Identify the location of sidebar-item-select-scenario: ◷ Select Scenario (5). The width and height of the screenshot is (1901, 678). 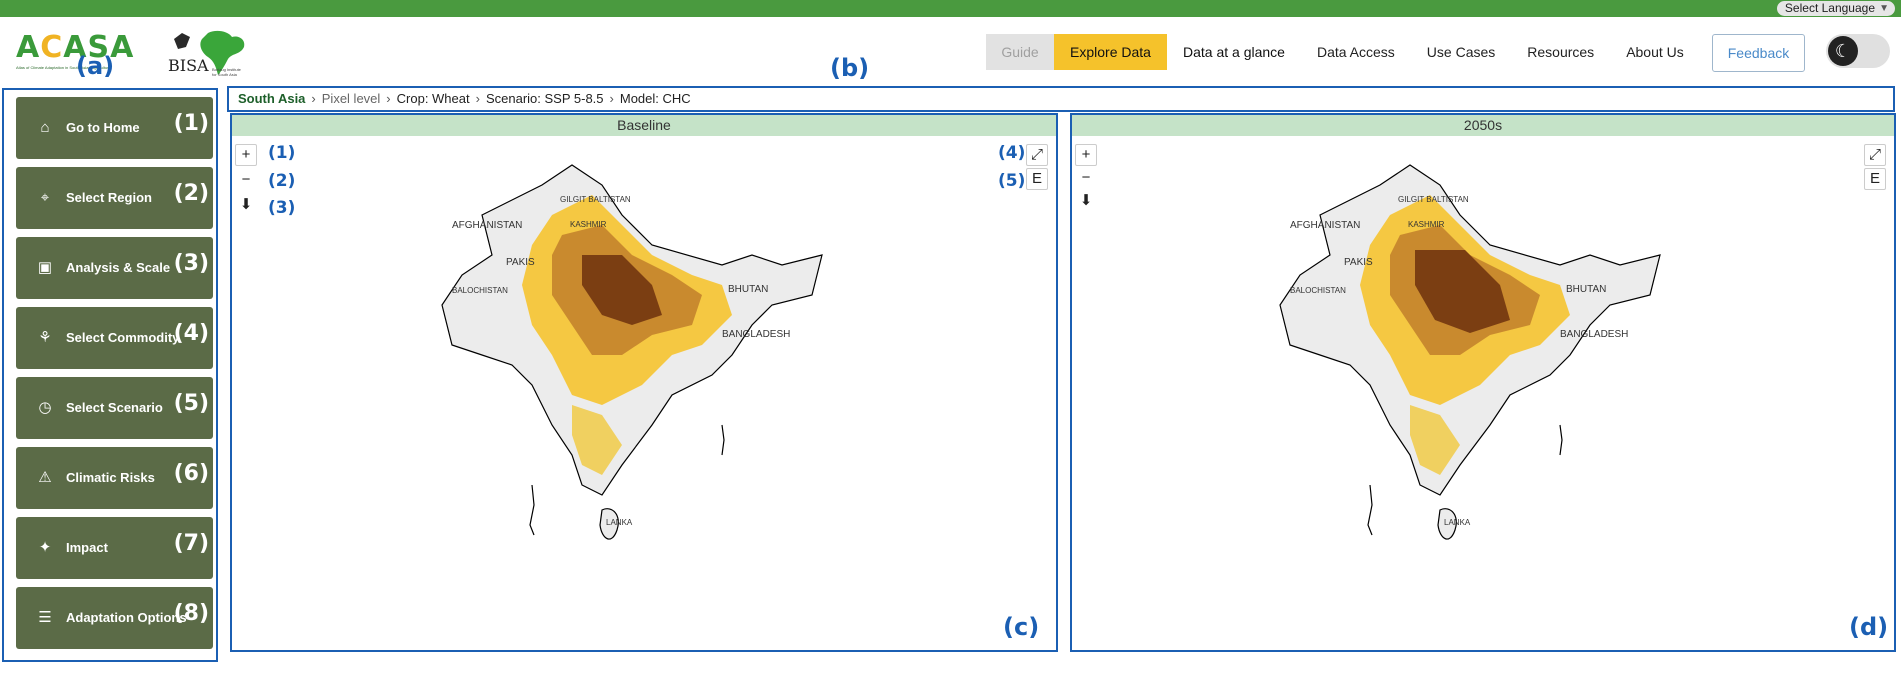
(114, 408).